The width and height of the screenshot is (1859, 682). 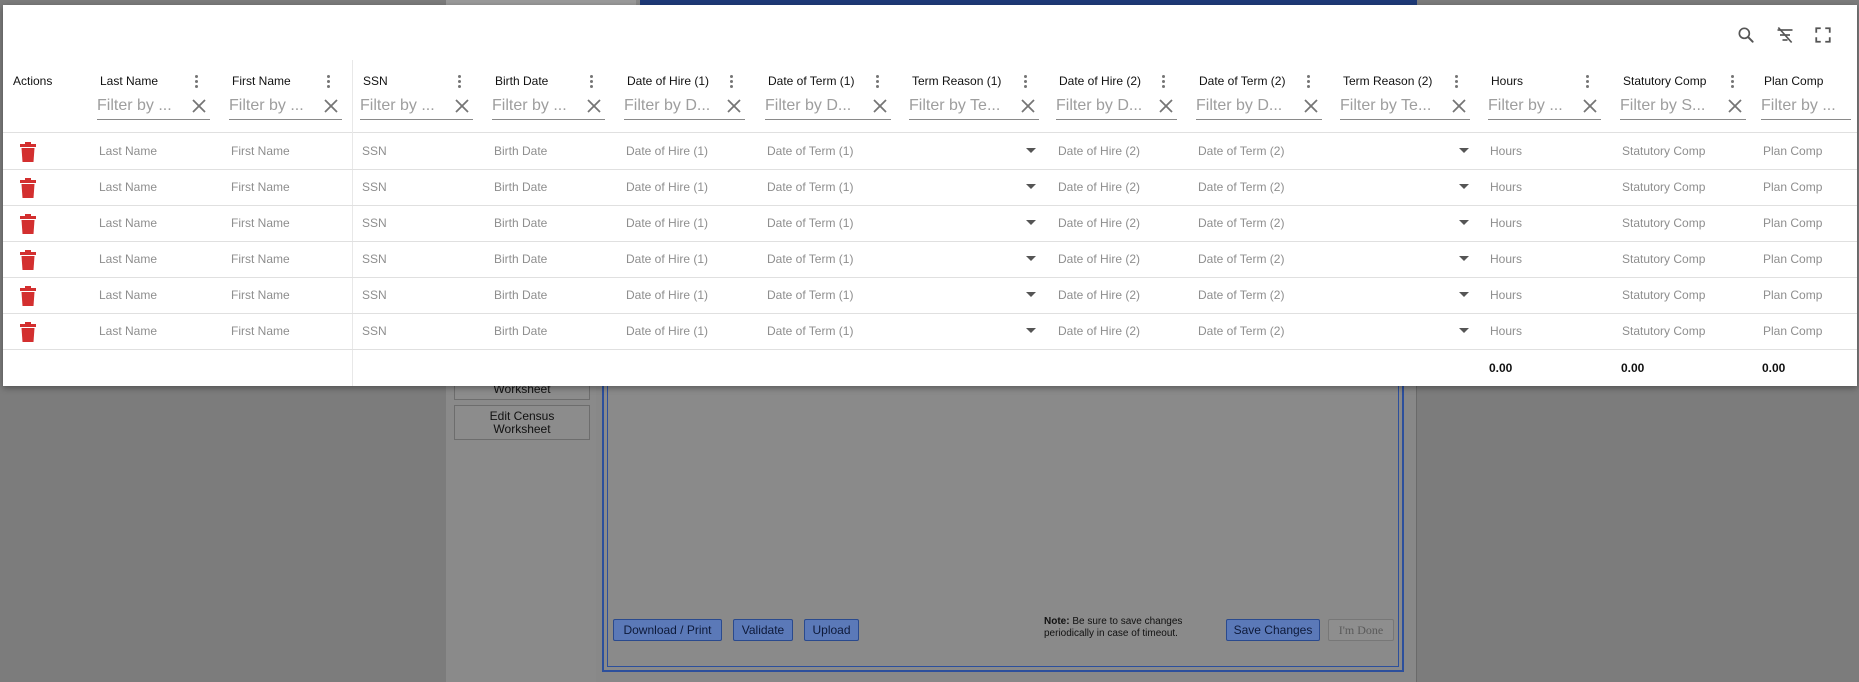 I want to click on column-header-plan-comp: Plan Comp, so click(x=1809, y=96).